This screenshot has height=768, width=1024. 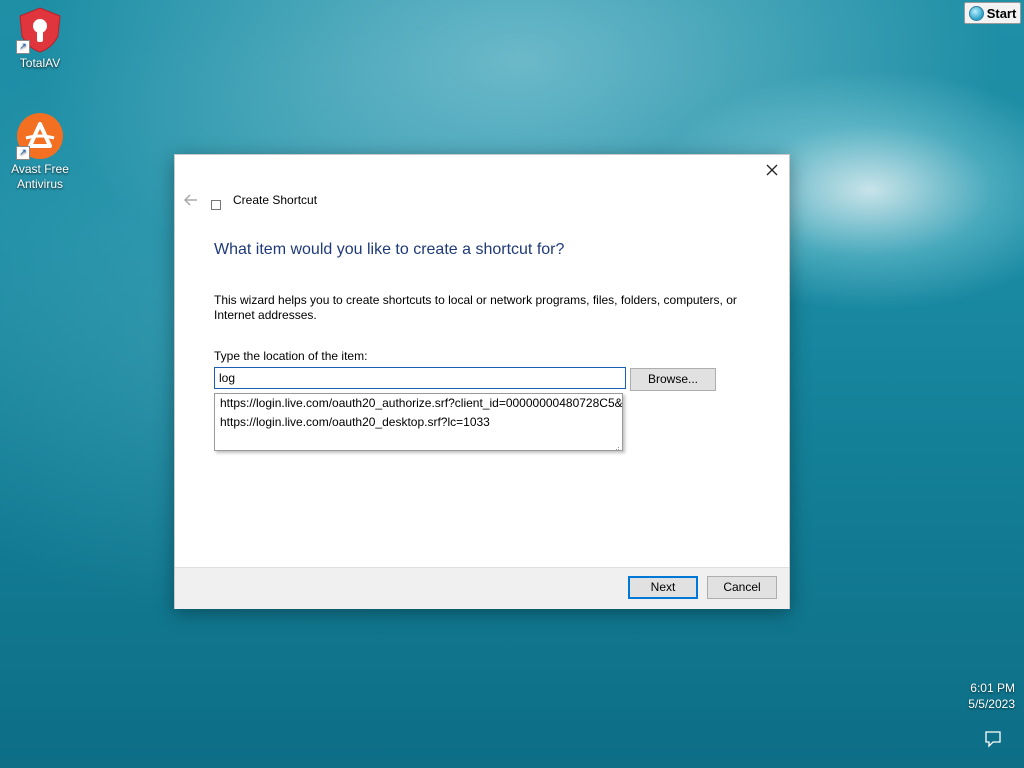 I want to click on clock-time: 6:01 PM, so click(x=992, y=688).